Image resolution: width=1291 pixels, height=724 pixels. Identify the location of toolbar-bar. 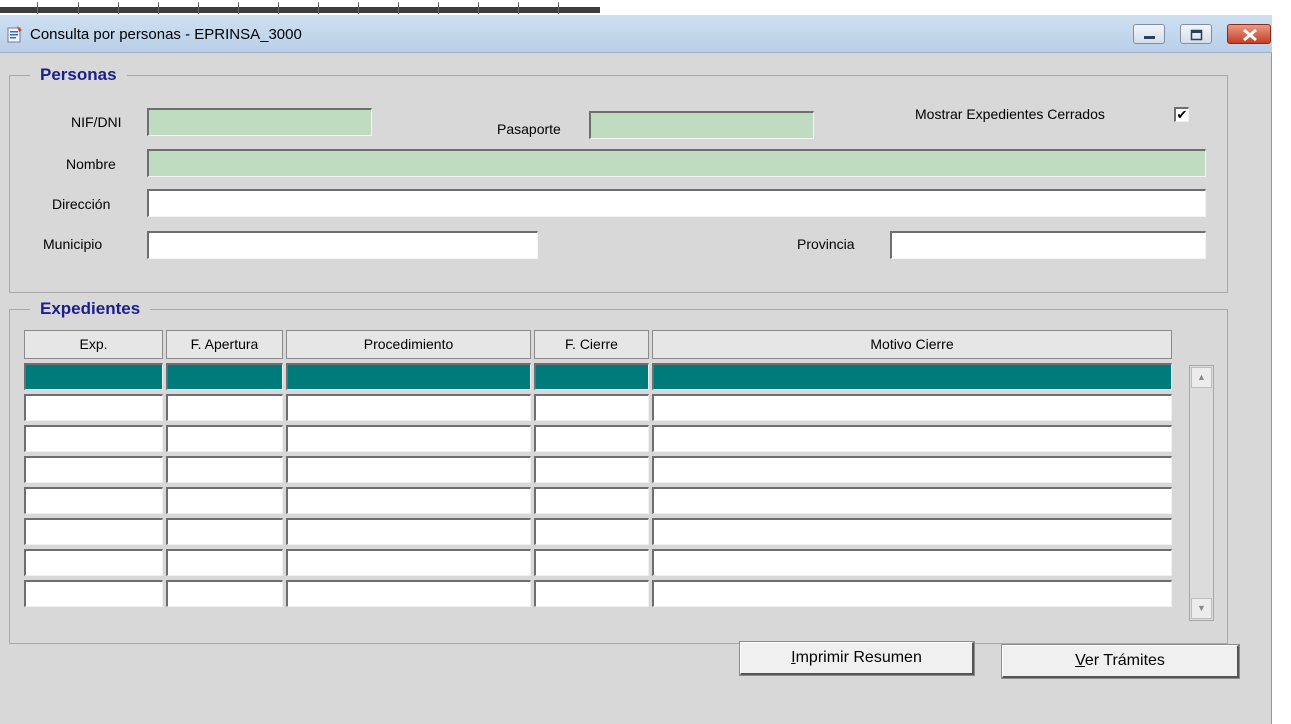
(300, 10).